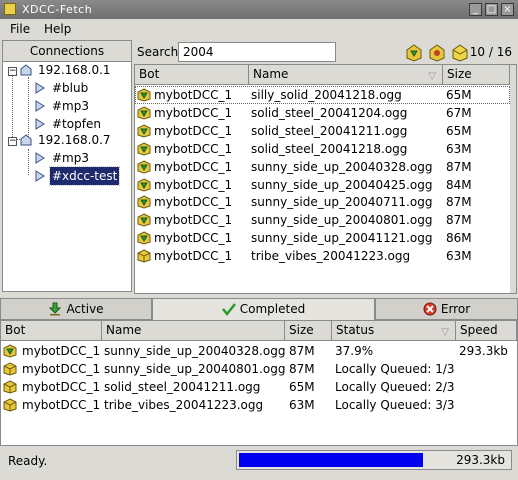  What do you see at coordinates (271, 74) in the screenshot?
I see `column-header-label: Name` at bounding box center [271, 74].